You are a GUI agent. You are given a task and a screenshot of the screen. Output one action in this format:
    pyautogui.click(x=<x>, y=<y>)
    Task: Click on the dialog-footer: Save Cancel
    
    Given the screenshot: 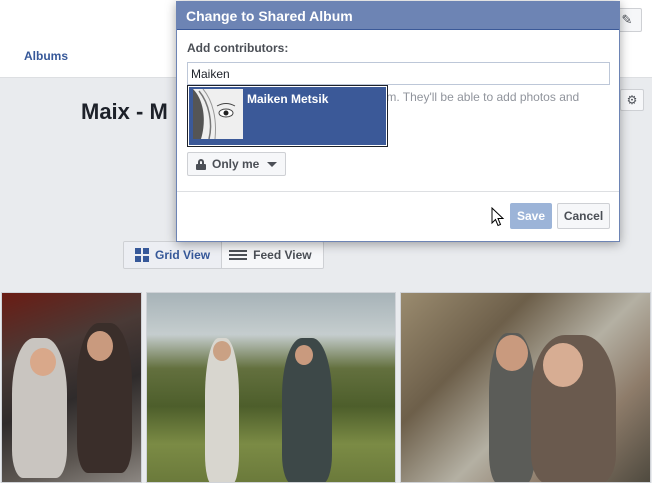 What is the action you would take?
    pyautogui.click(x=398, y=216)
    